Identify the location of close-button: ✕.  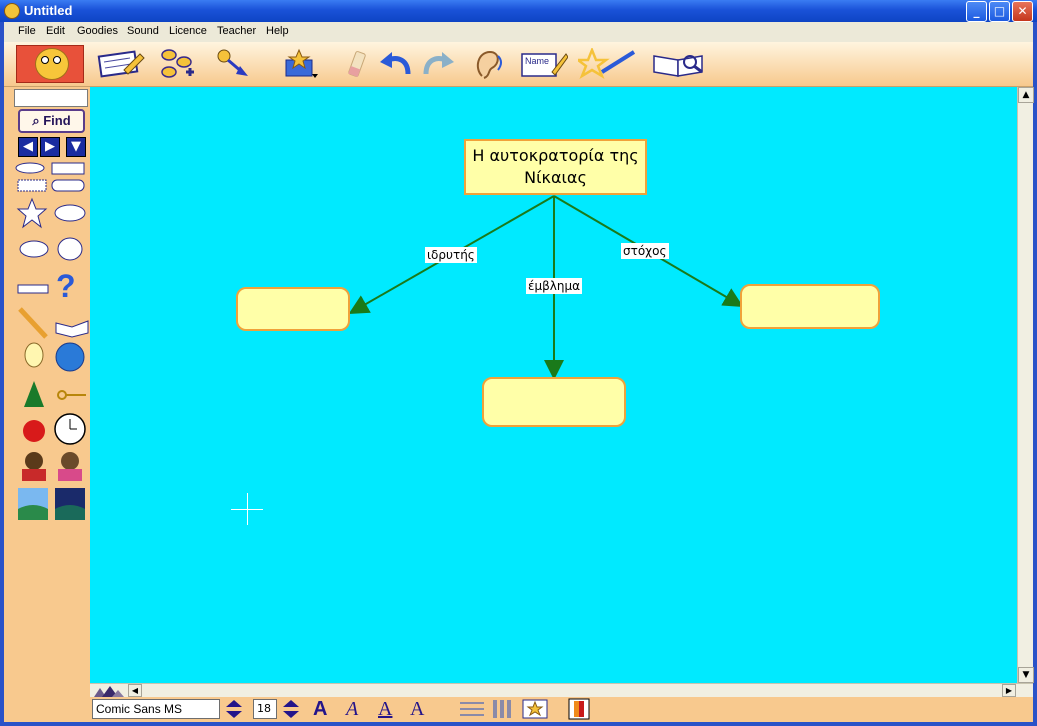
(1022, 11).